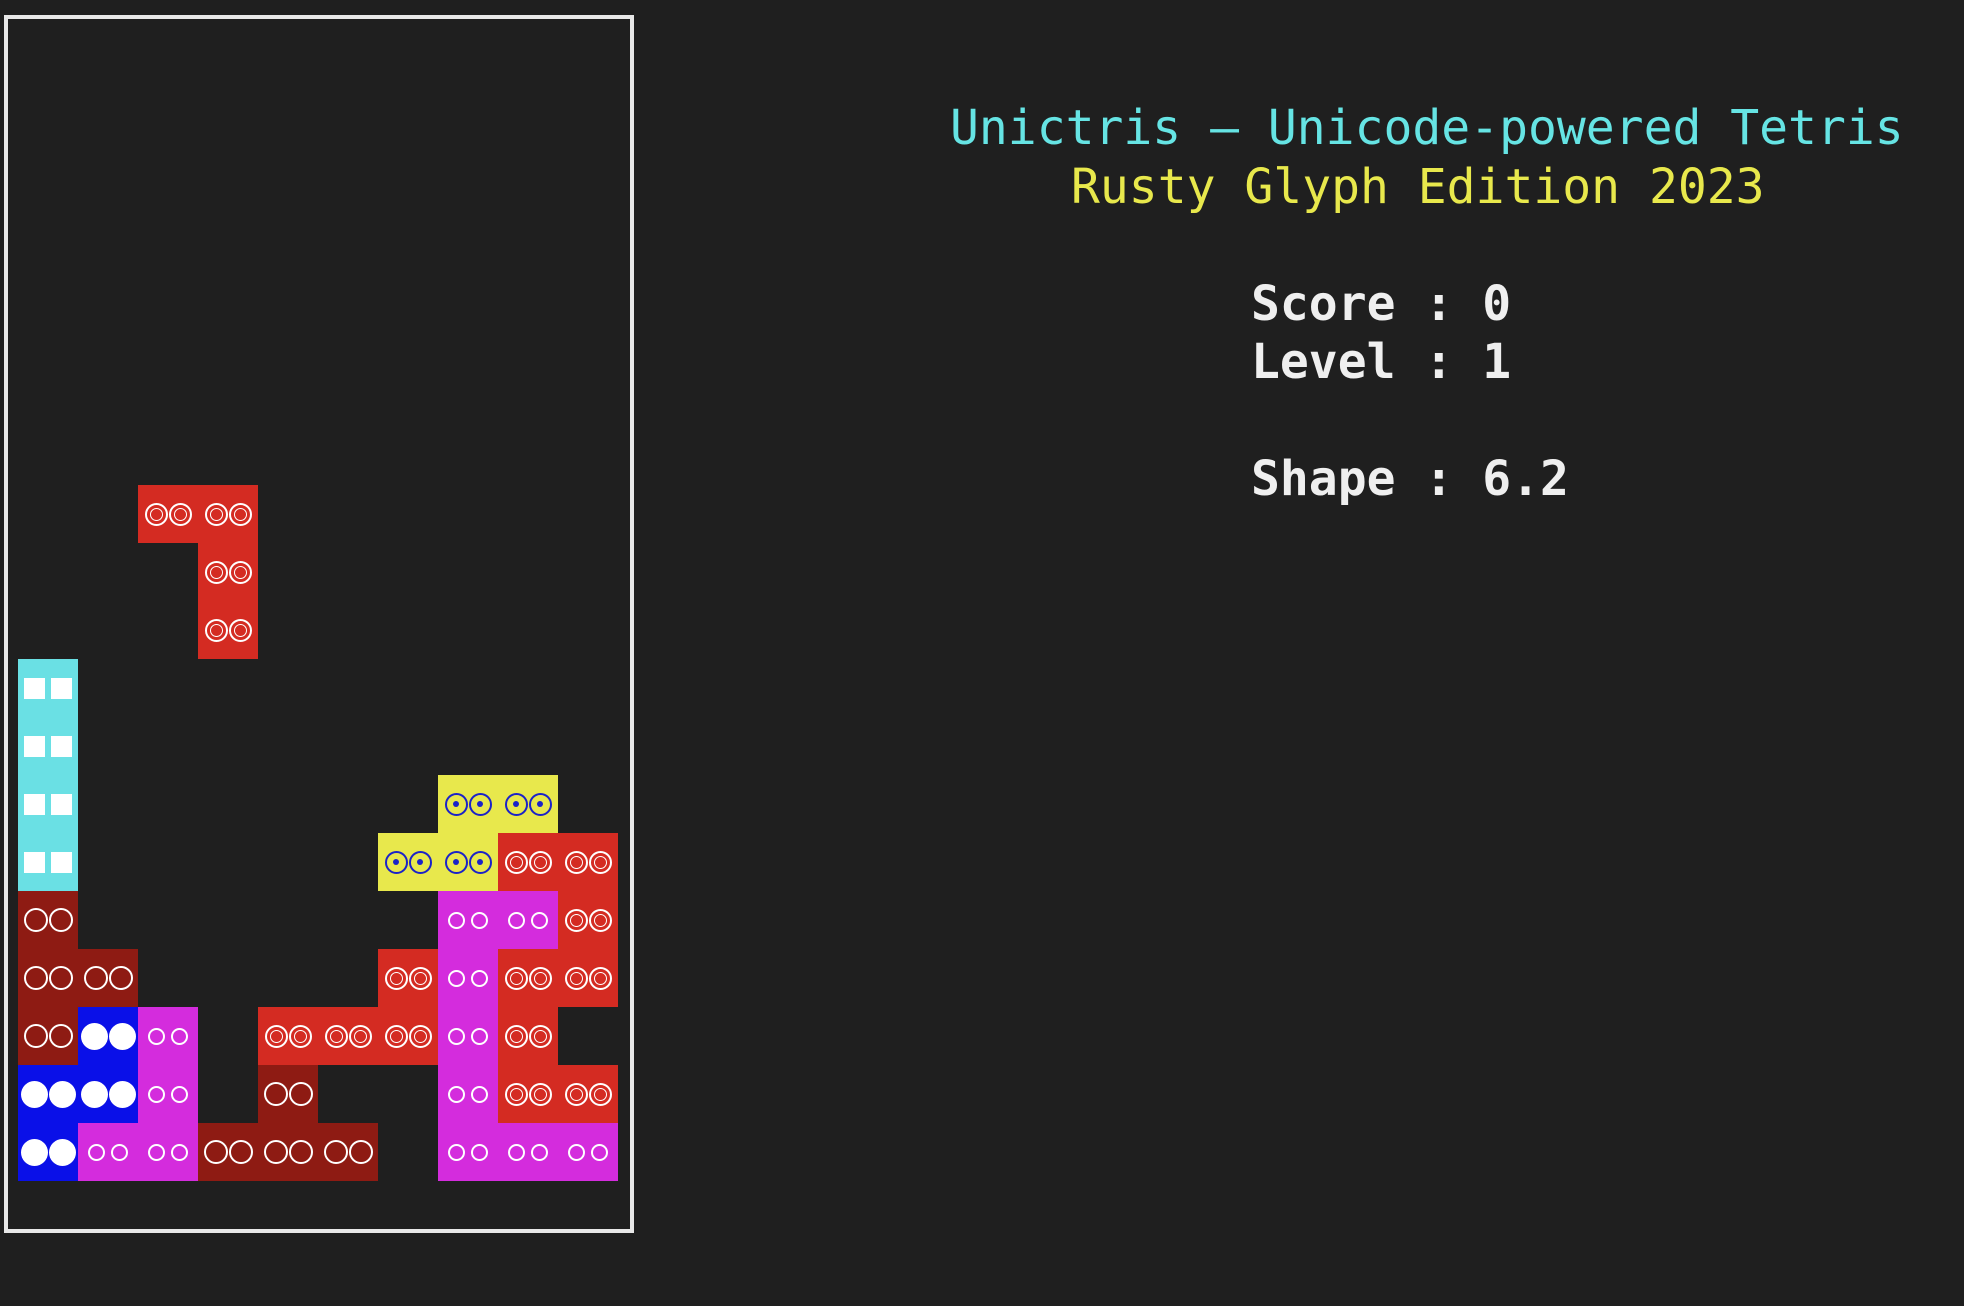 This screenshot has height=1306, width=1964. Describe the element at coordinates (1367, 304) in the screenshot. I see `score-label: Score :` at that location.